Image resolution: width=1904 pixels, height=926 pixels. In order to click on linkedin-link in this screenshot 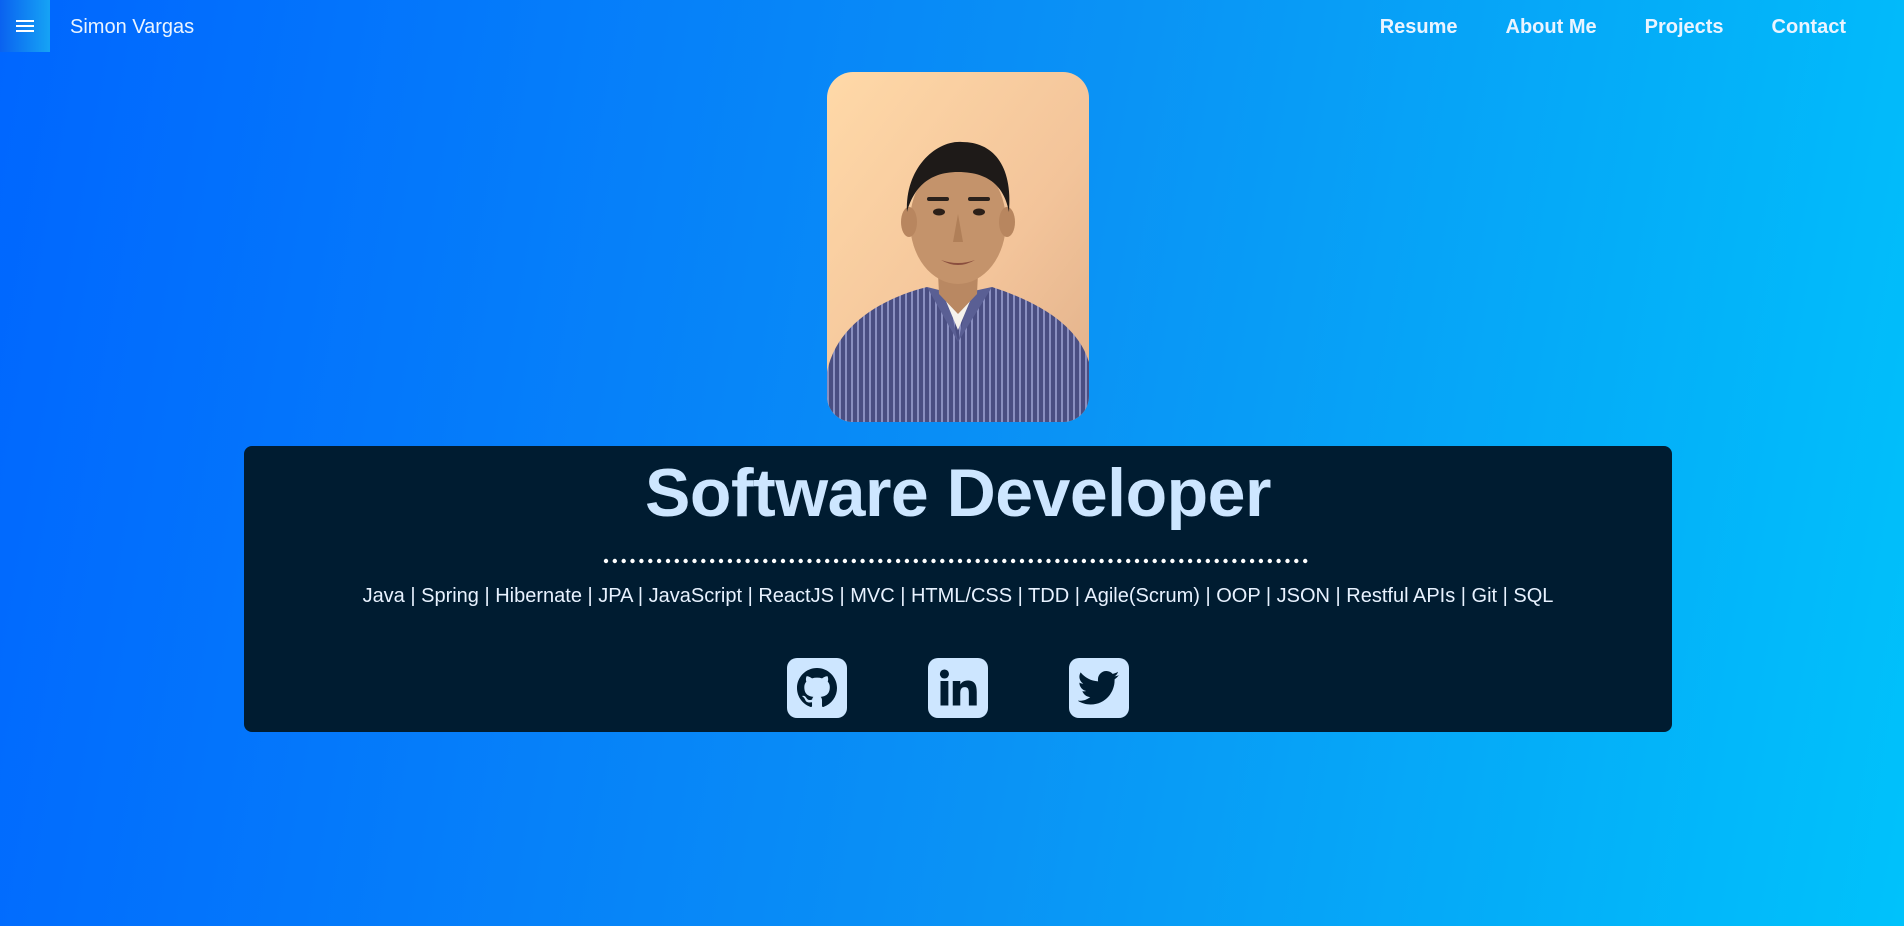, I will do `click(958, 688)`.